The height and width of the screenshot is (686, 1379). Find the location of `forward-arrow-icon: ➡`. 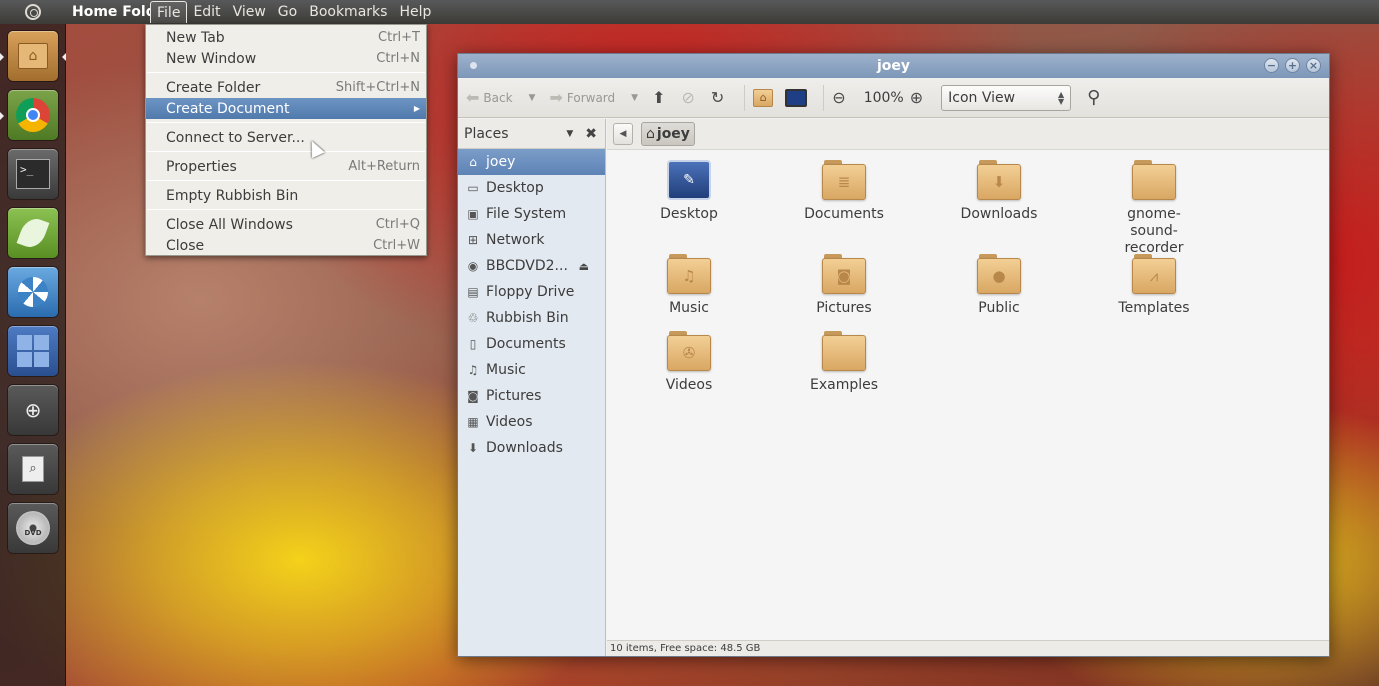

forward-arrow-icon: ➡ is located at coordinates (556, 97).